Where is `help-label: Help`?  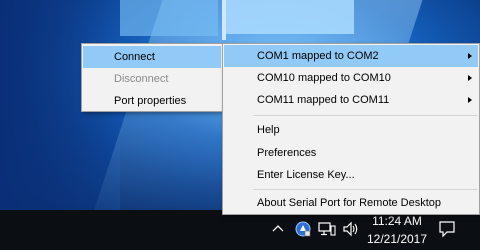 help-label: Help is located at coordinates (268, 130).